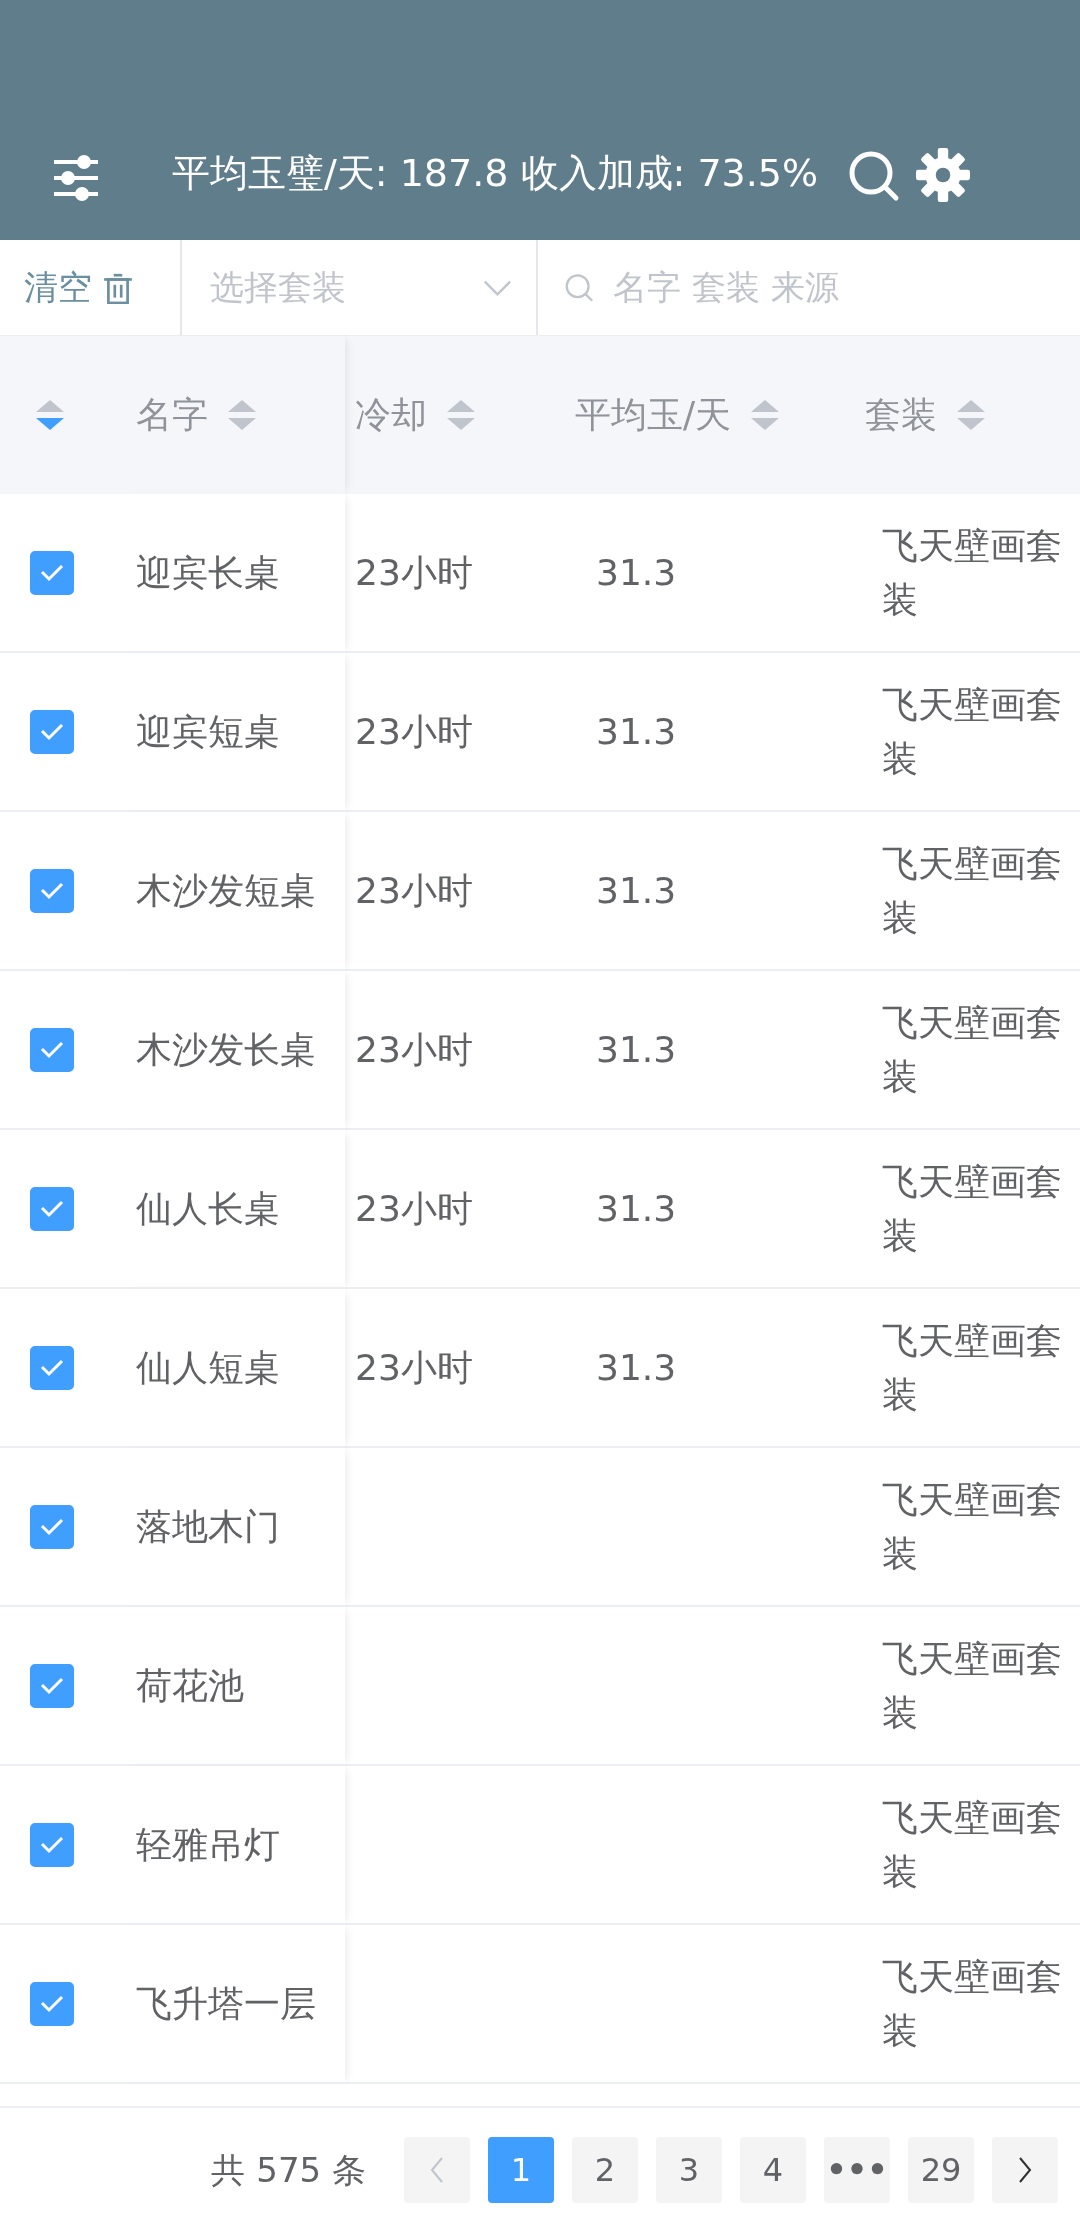 This screenshot has height=2232, width=1080. Describe the element at coordinates (857, 2170) in the screenshot. I see `more-pages-button: •••` at that location.